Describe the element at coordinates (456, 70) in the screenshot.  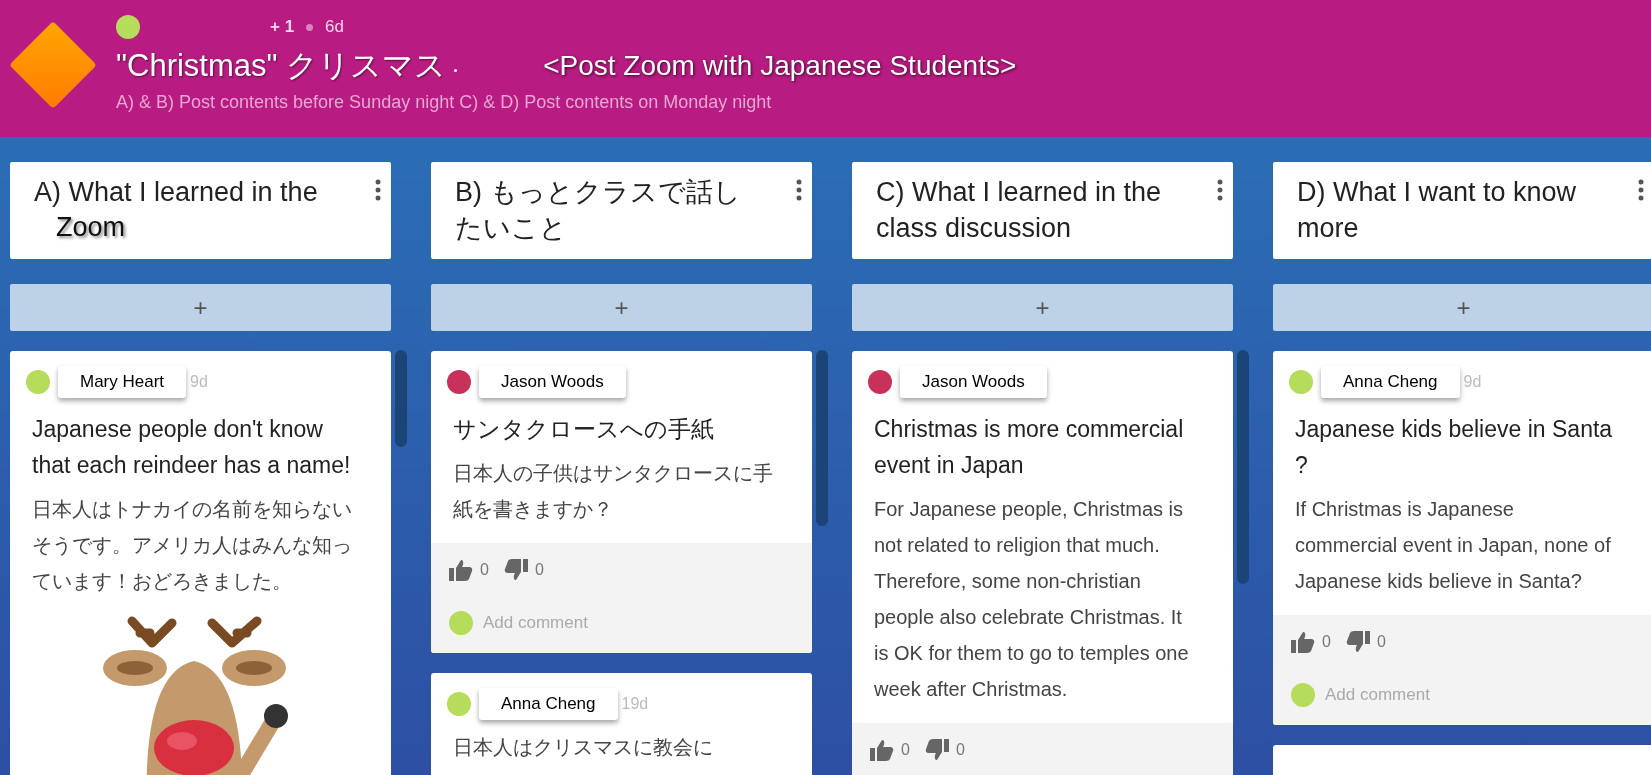
I see `dot-icon` at that location.